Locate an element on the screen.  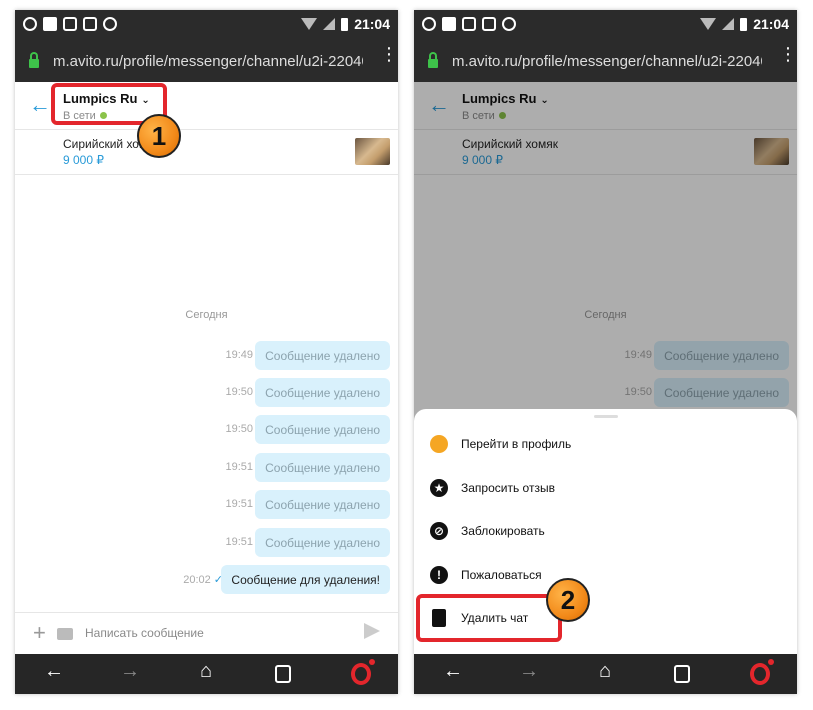
plus-icon: + is located at coordinates (39, 633).